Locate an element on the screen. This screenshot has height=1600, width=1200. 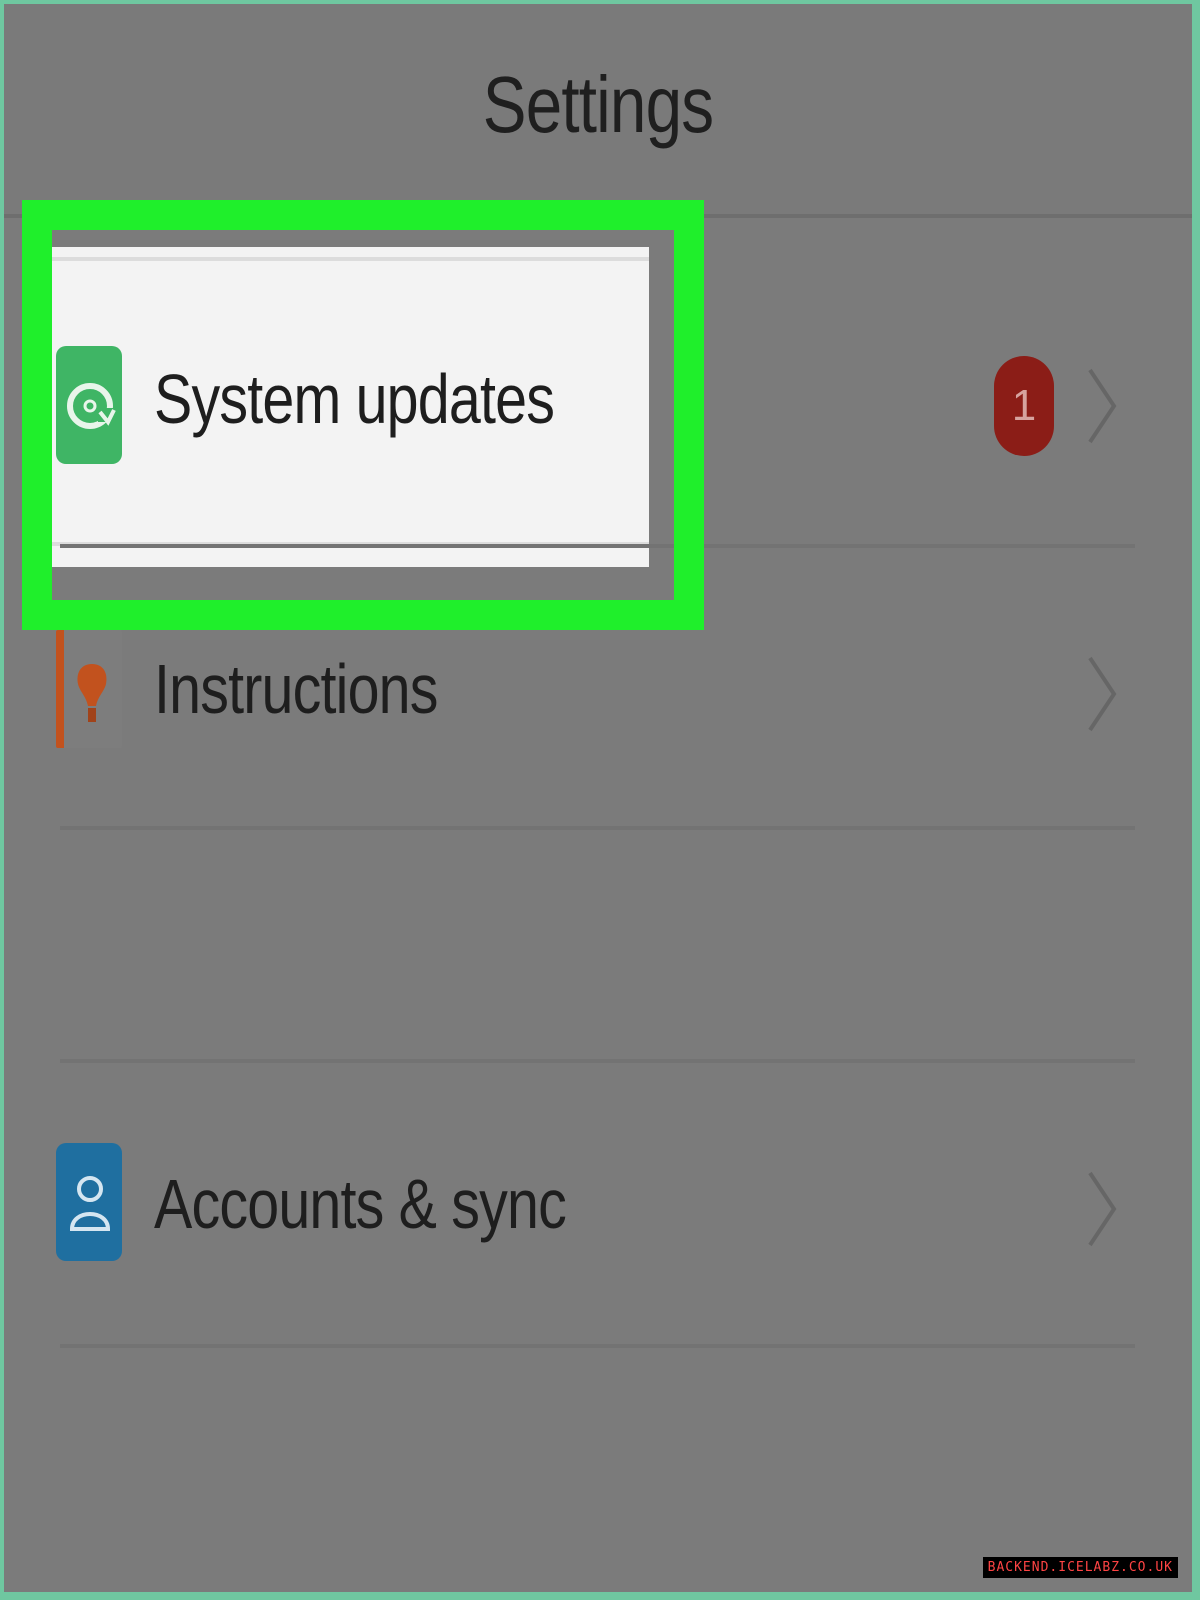
notification-badge: 1 is located at coordinates (1024, 406).